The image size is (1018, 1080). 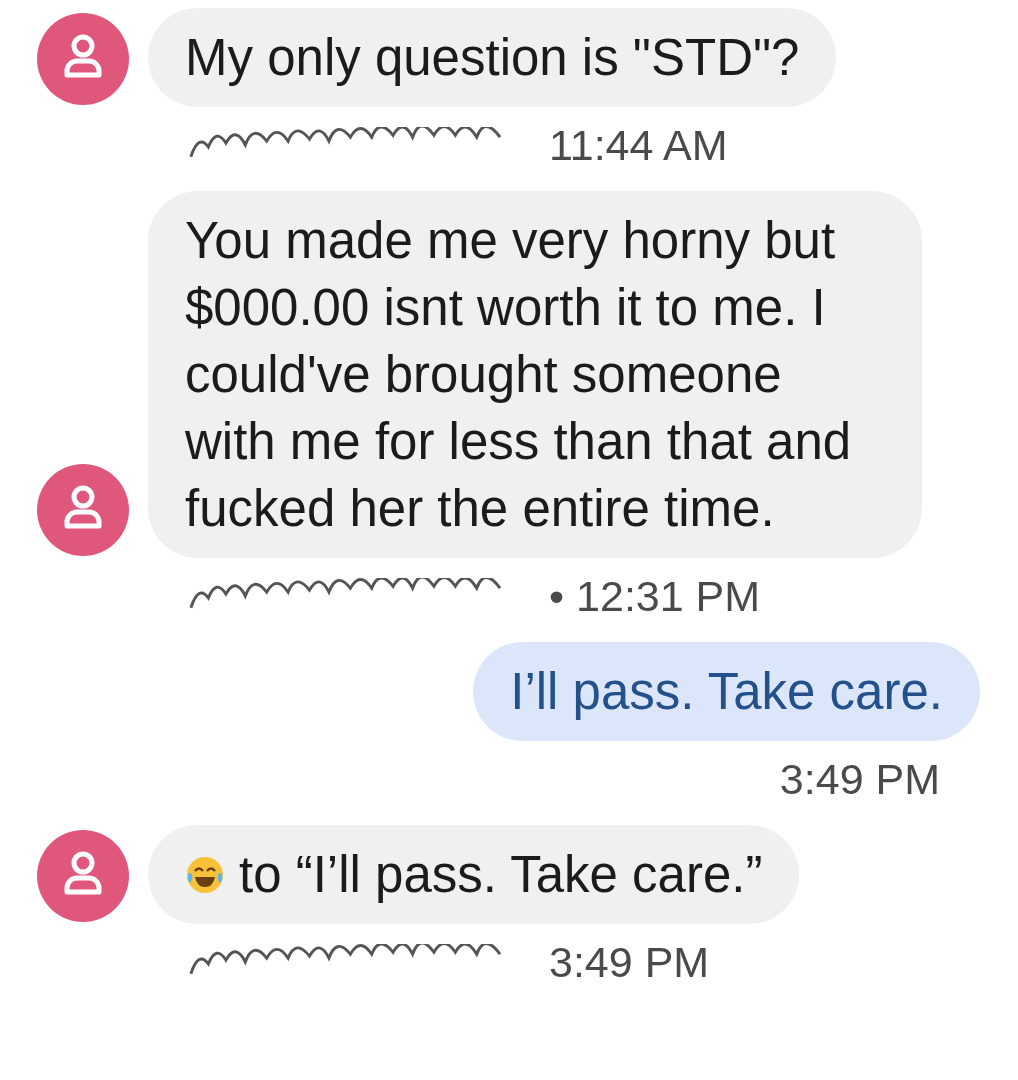 I want to click on message-text: My only question is "STD"?, so click(x=492, y=58).